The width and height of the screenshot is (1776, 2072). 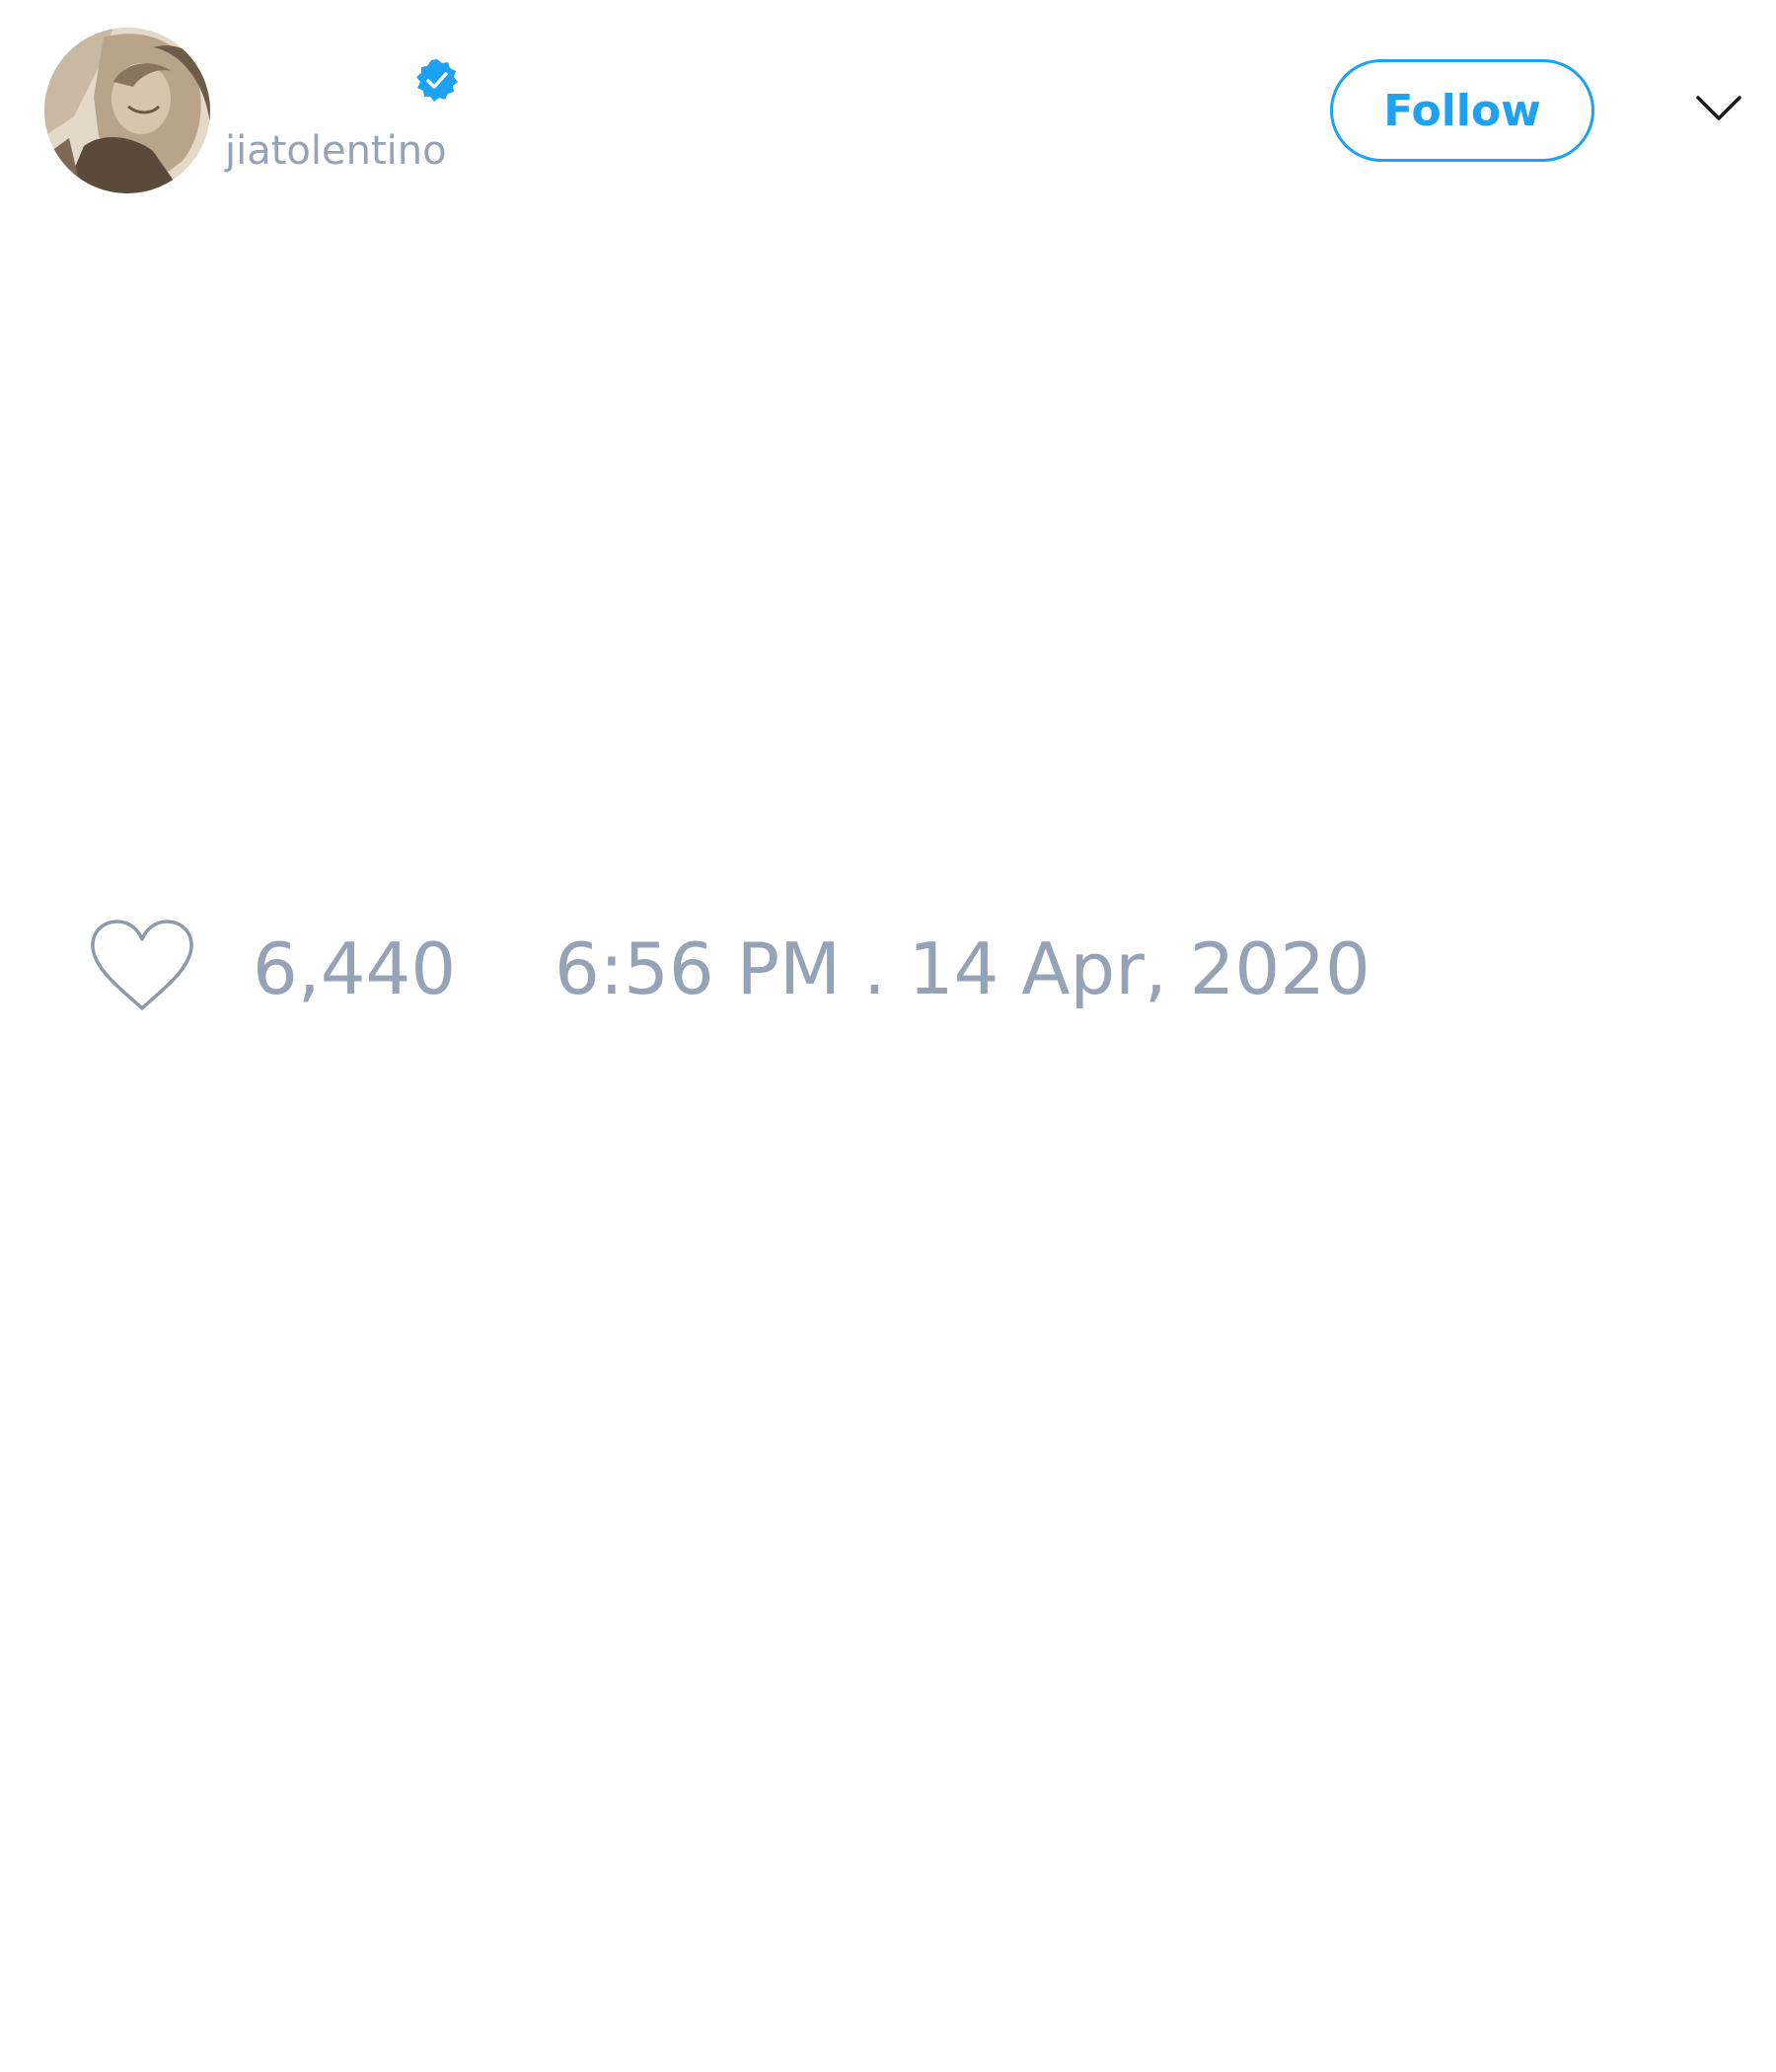 What do you see at coordinates (963, 969) in the screenshot?
I see `tweet-timestamp: 6:56 PM . 14 Apr, 2020` at bounding box center [963, 969].